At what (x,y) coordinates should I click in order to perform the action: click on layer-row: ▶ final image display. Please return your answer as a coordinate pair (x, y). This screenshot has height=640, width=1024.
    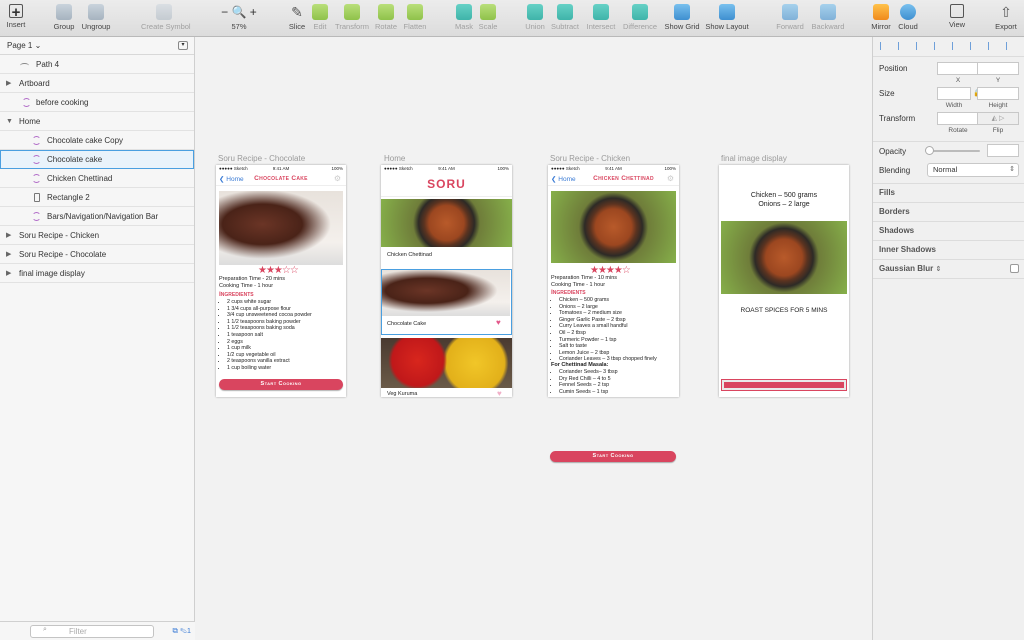
    Looking at the image, I should click on (97, 273).